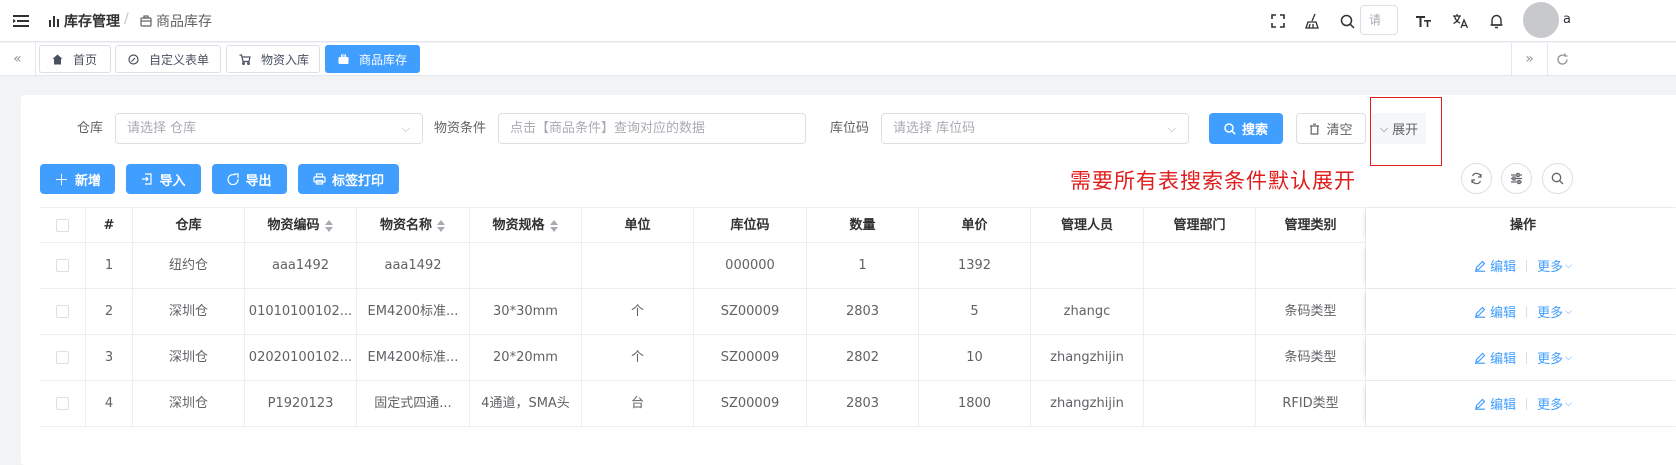  What do you see at coordinates (90, 128) in the screenshot?
I see `warehouse-label: 仓库` at bounding box center [90, 128].